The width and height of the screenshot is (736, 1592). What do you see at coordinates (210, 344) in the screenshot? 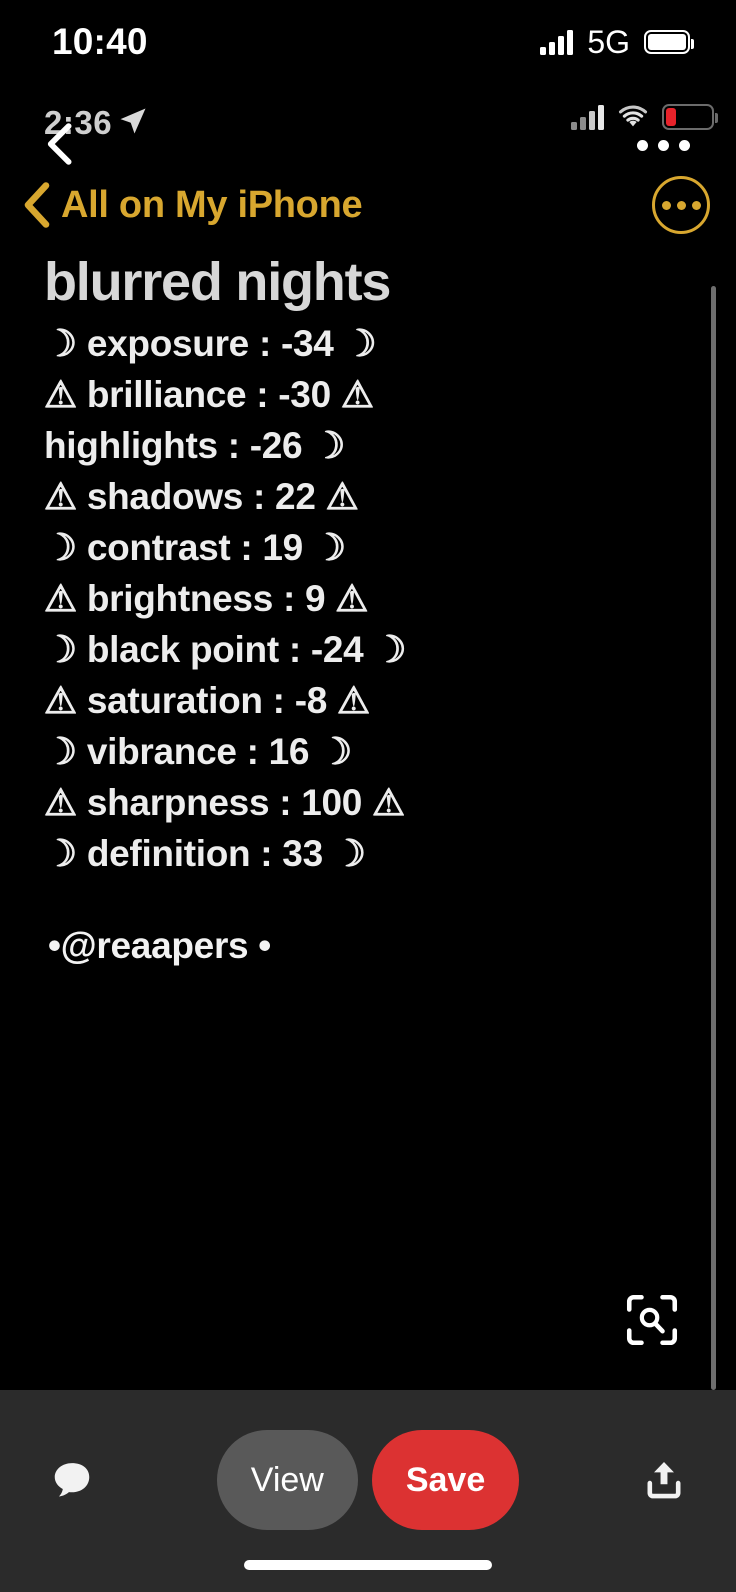
I see `note-line: ☽ exposure : -34 ☽` at bounding box center [210, 344].